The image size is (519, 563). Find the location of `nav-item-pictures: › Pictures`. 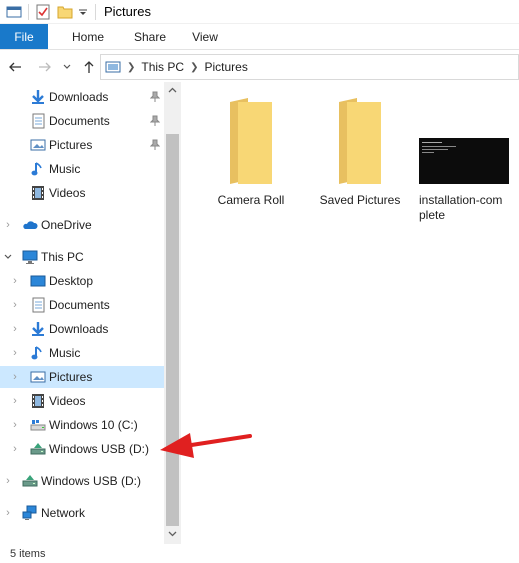

nav-item-pictures: › Pictures is located at coordinates (82, 377).